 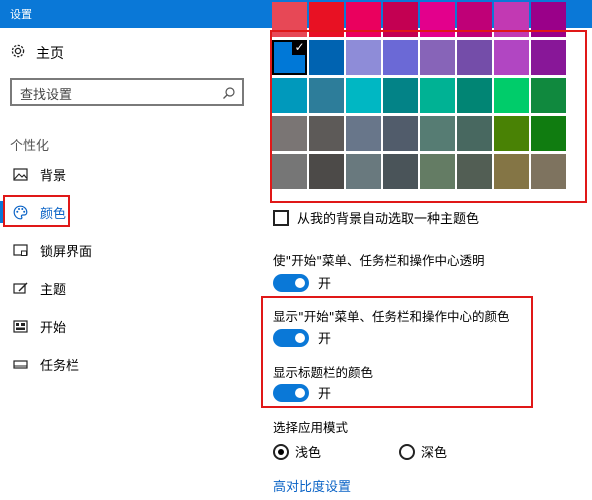 What do you see at coordinates (407, 451) in the screenshot?
I see `mode-dark-radio` at bounding box center [407, 451].